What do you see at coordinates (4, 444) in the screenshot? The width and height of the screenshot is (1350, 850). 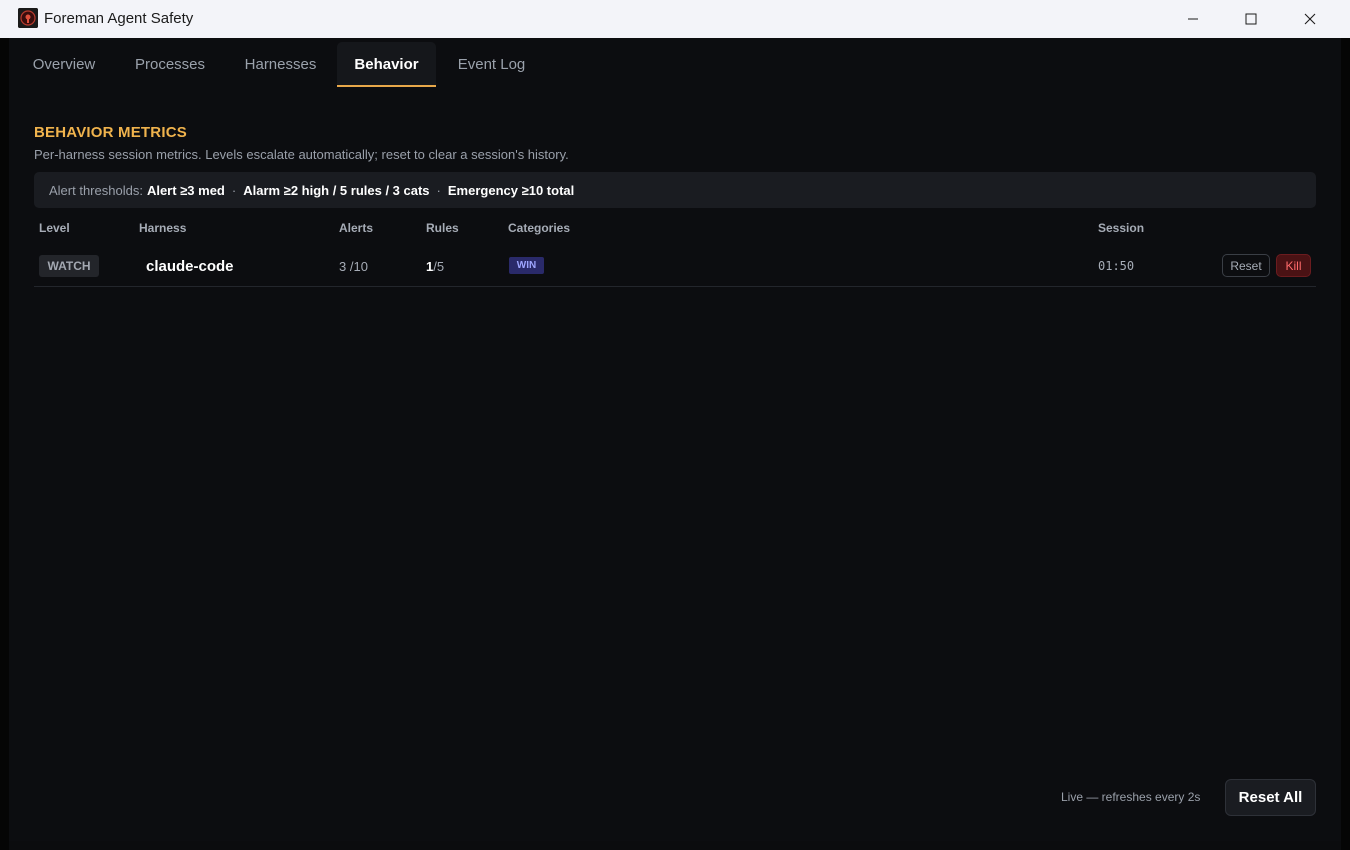 I see `window-border-left` at bounding box center [4, 444].